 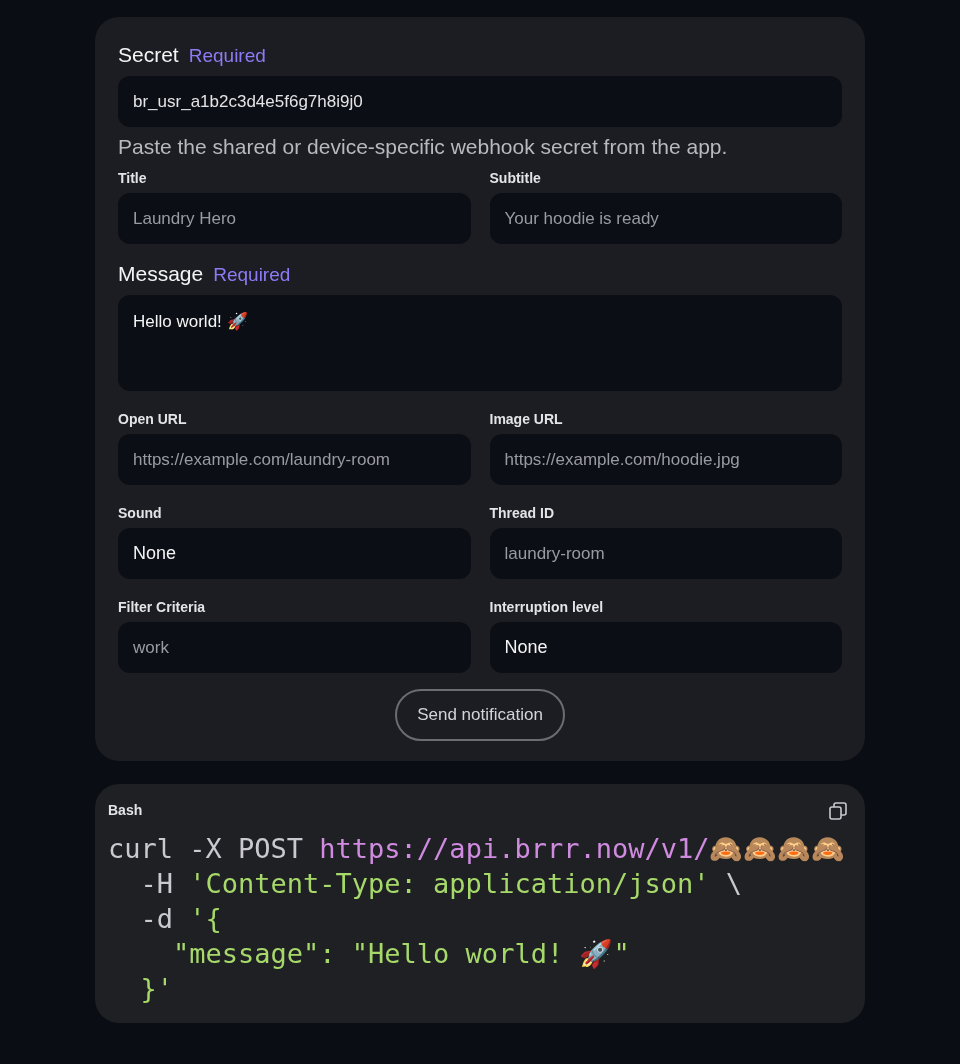 I want to click on field-label: Image URL, so click(x=526, y=419).